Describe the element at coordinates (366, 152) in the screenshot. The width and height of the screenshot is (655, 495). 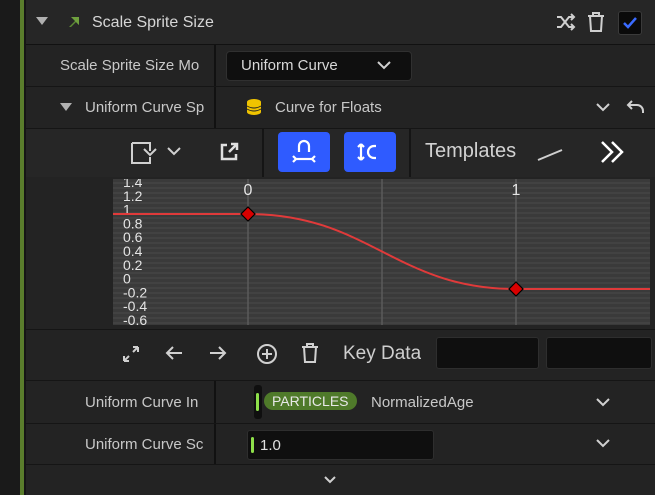
I see `vertical-snap-icon` at that location.